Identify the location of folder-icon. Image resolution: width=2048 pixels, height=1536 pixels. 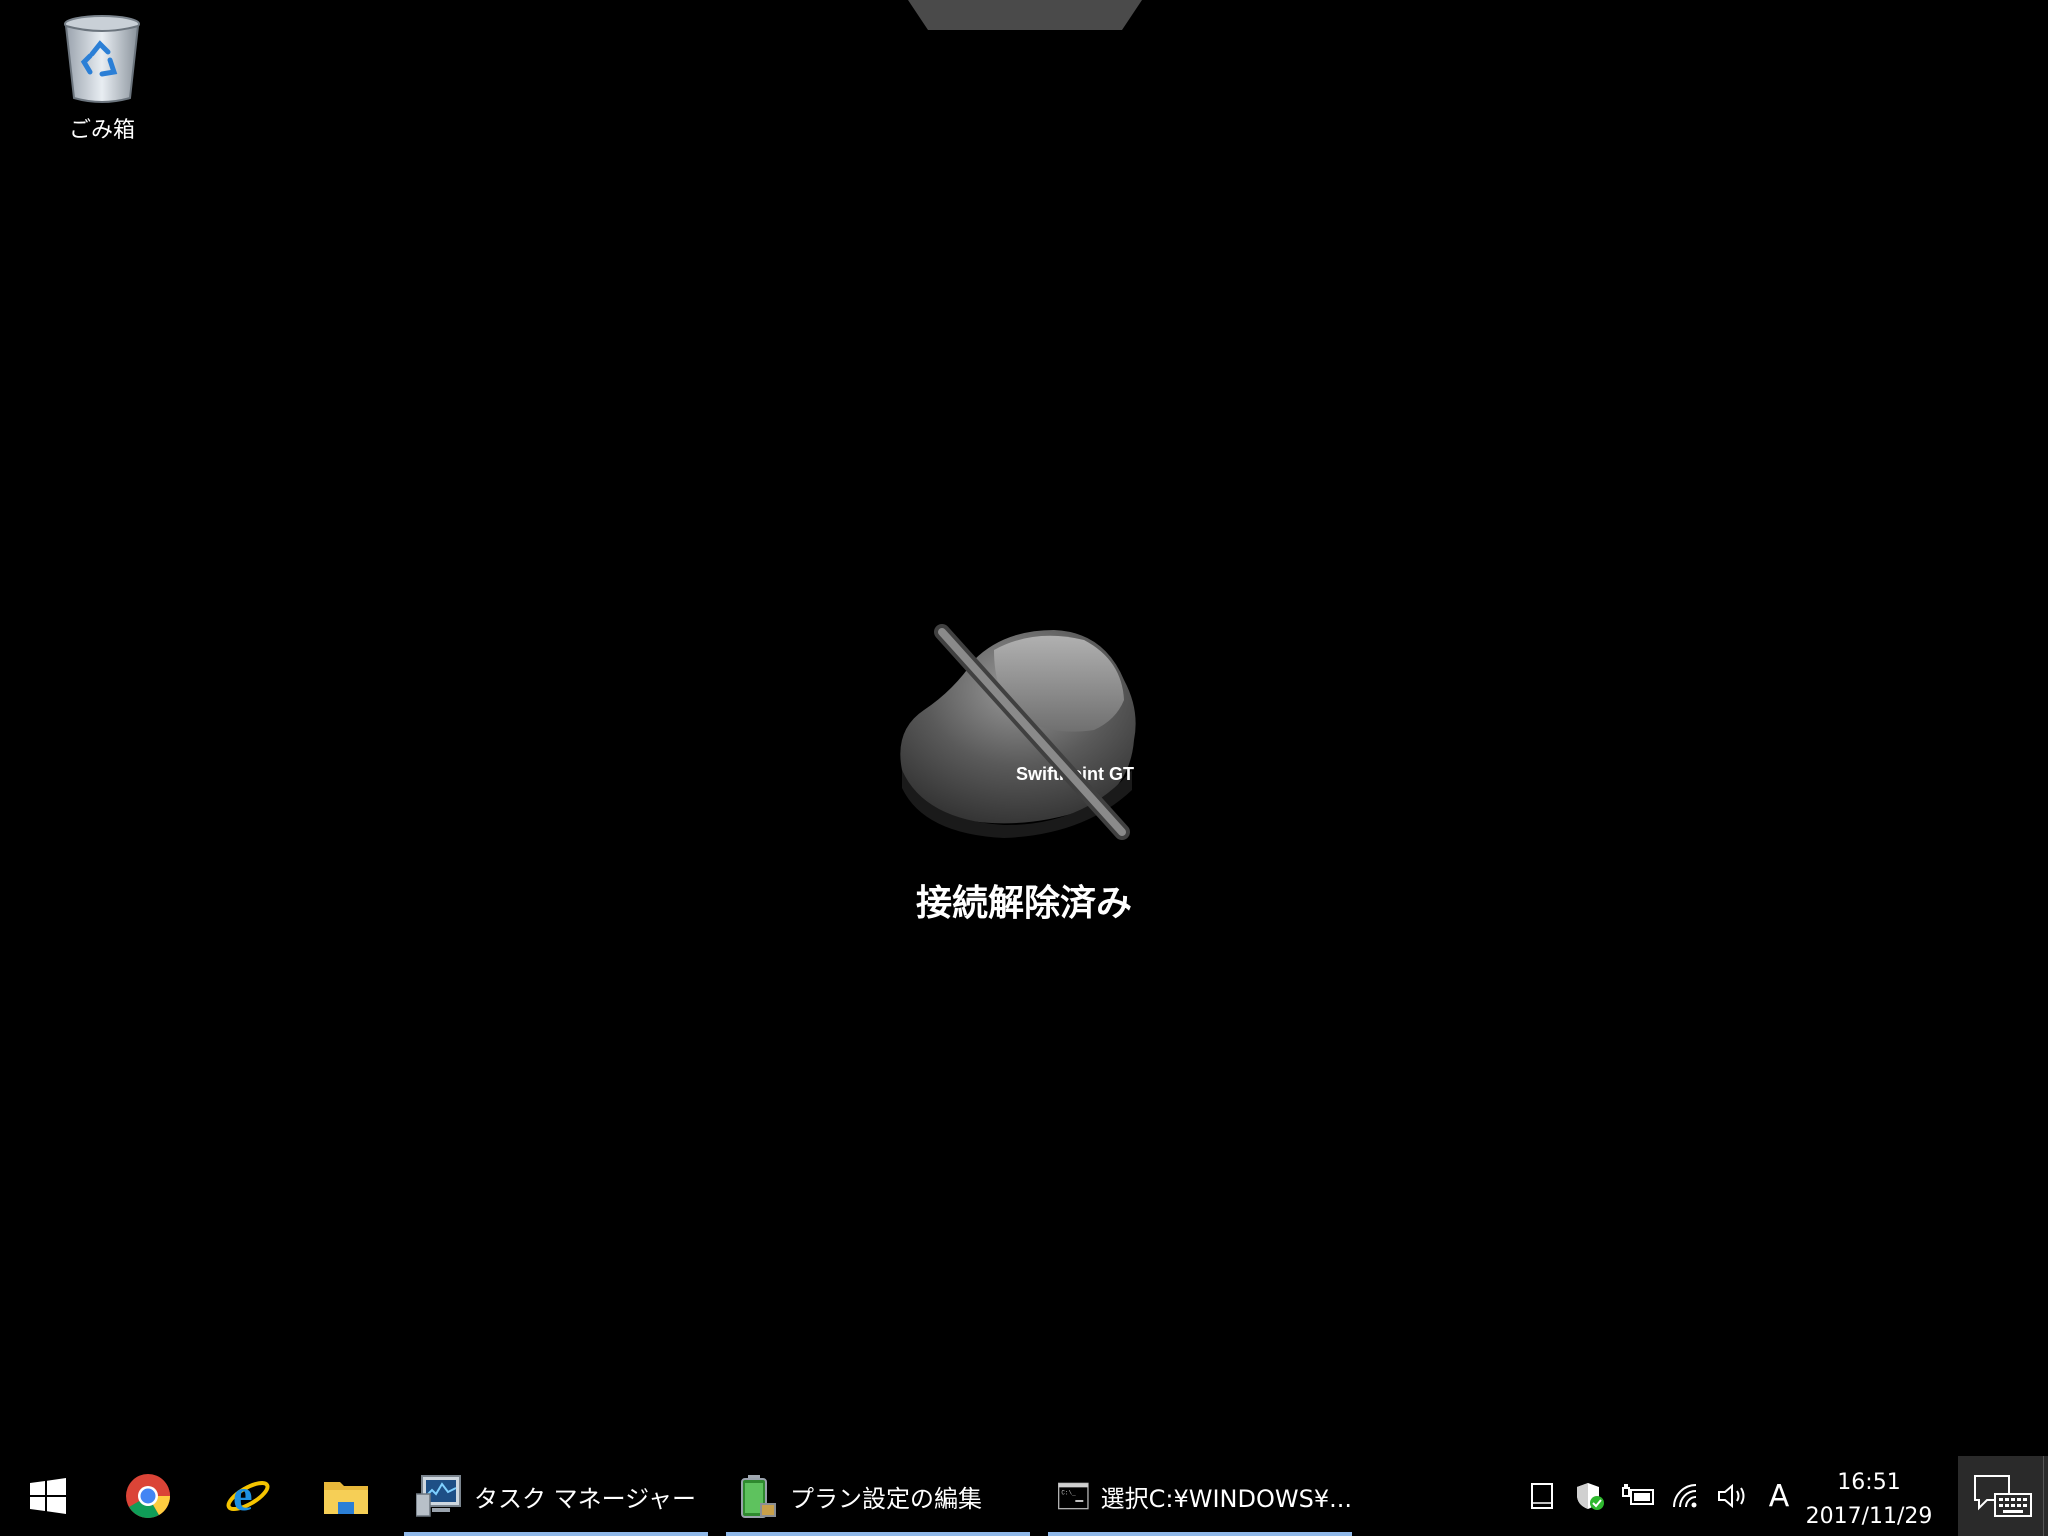
(346, 1498).